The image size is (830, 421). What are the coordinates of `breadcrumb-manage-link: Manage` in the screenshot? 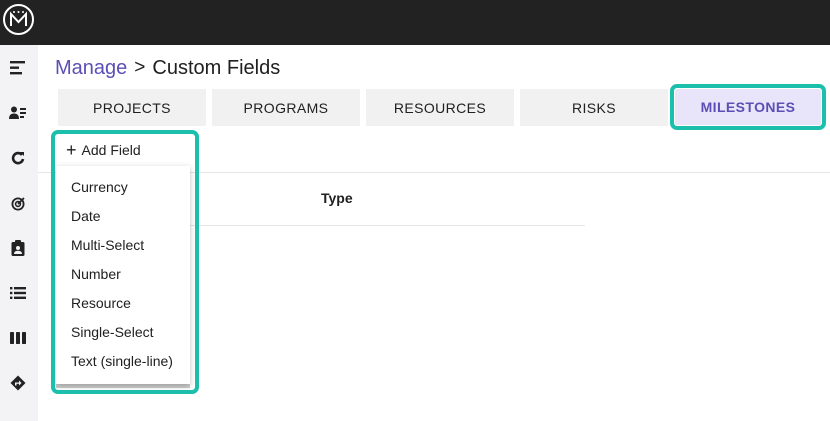 It's located at (91, 68).